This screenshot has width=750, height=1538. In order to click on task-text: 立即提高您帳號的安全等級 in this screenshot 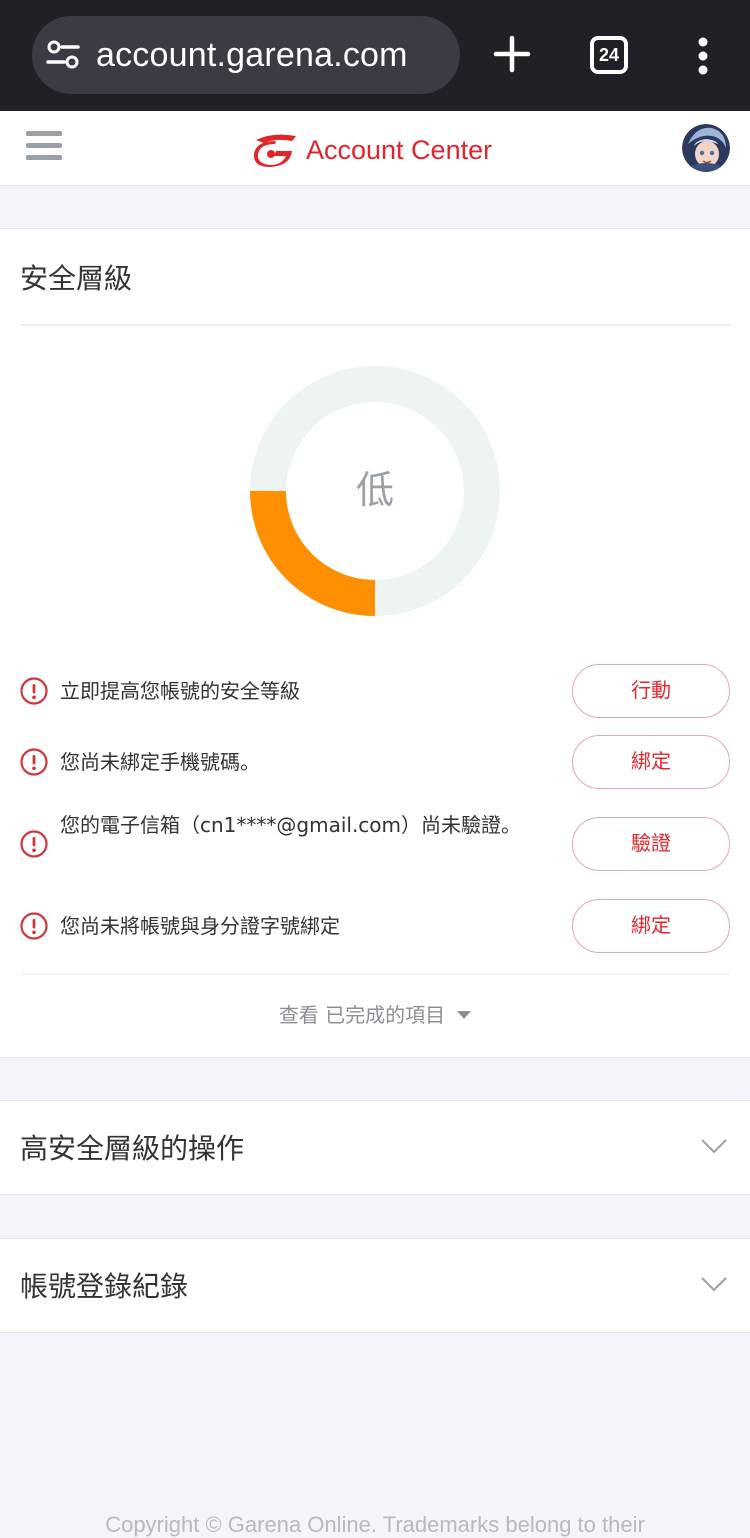, I will do `click(180, 691)`.